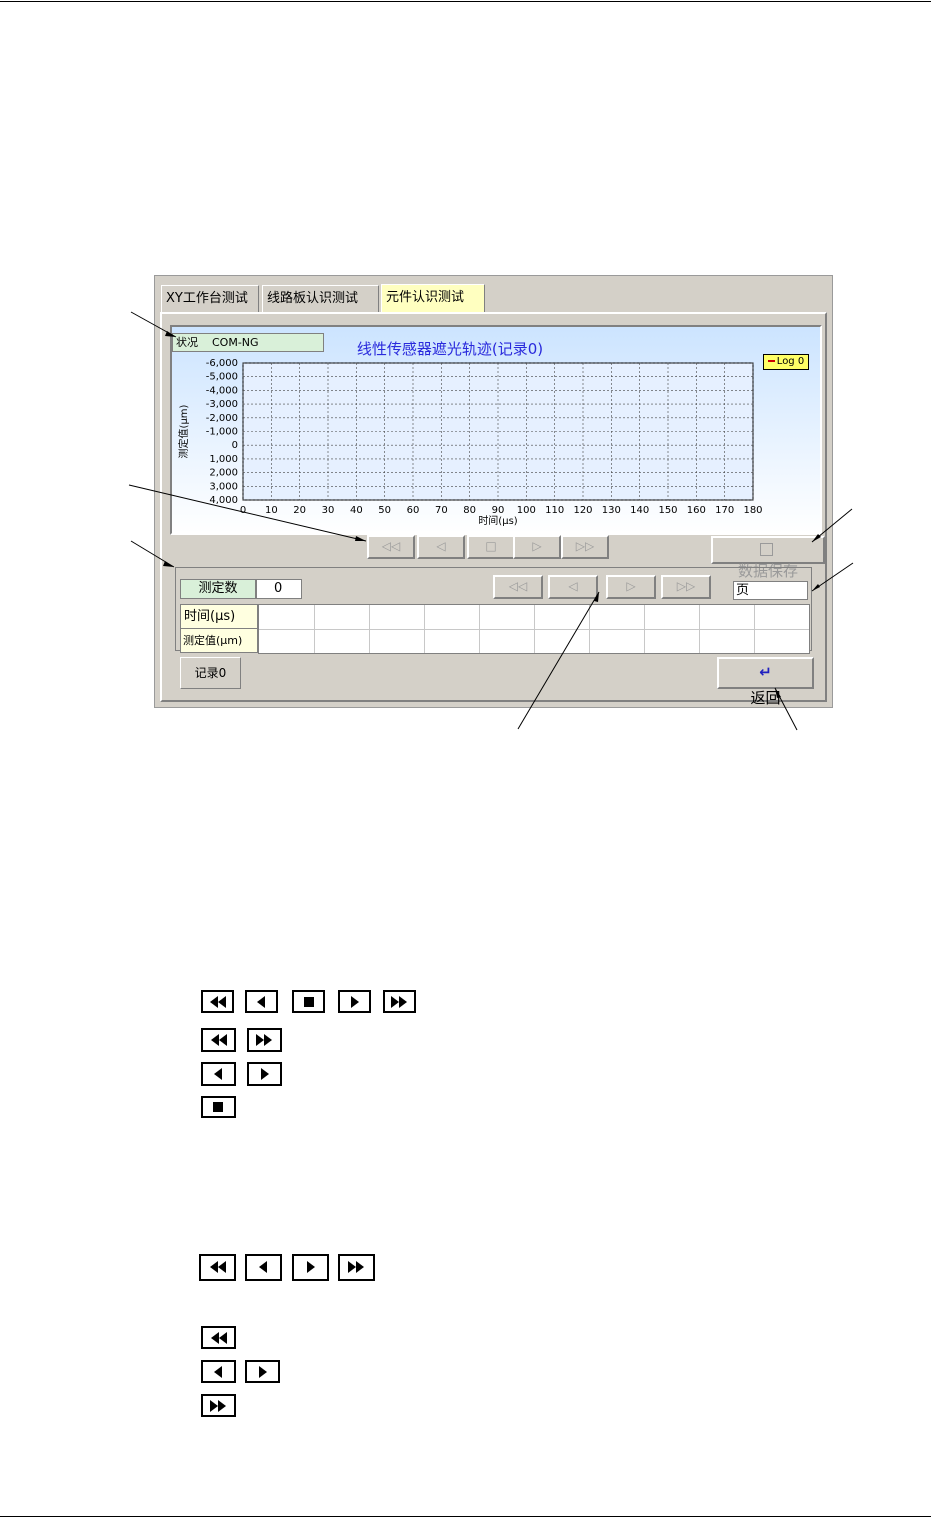 This screenshot has height=1518, width=931. What do you see at coordinates (170, 334) in the screenshot?
I see `callout-status-head` at bounding box center [170, 334].